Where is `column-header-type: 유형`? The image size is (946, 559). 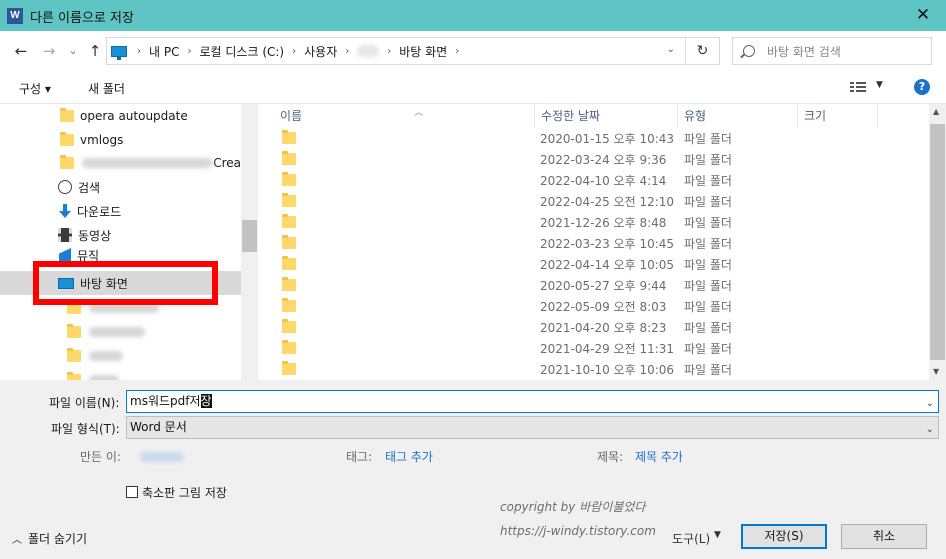 column-header-type: 유형 is located at coordinates (738, 116).